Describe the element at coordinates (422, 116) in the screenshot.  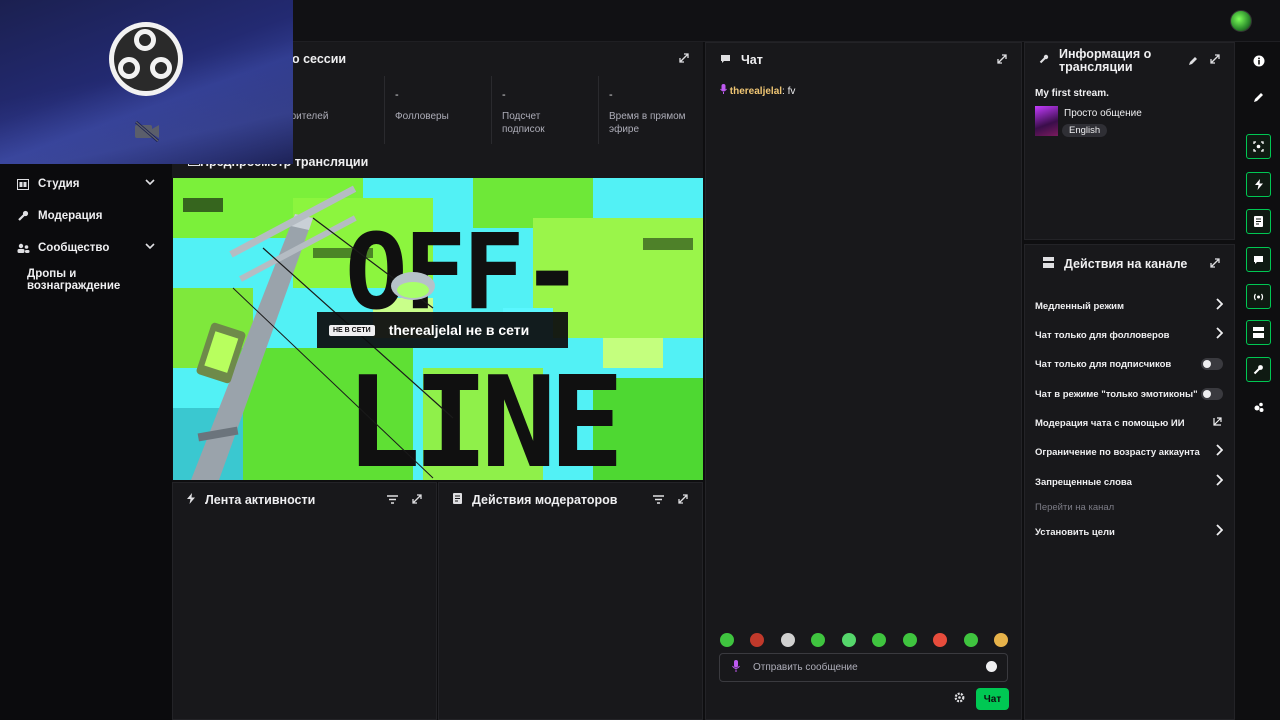
I see `stat-label: Фолловеры` at that location.